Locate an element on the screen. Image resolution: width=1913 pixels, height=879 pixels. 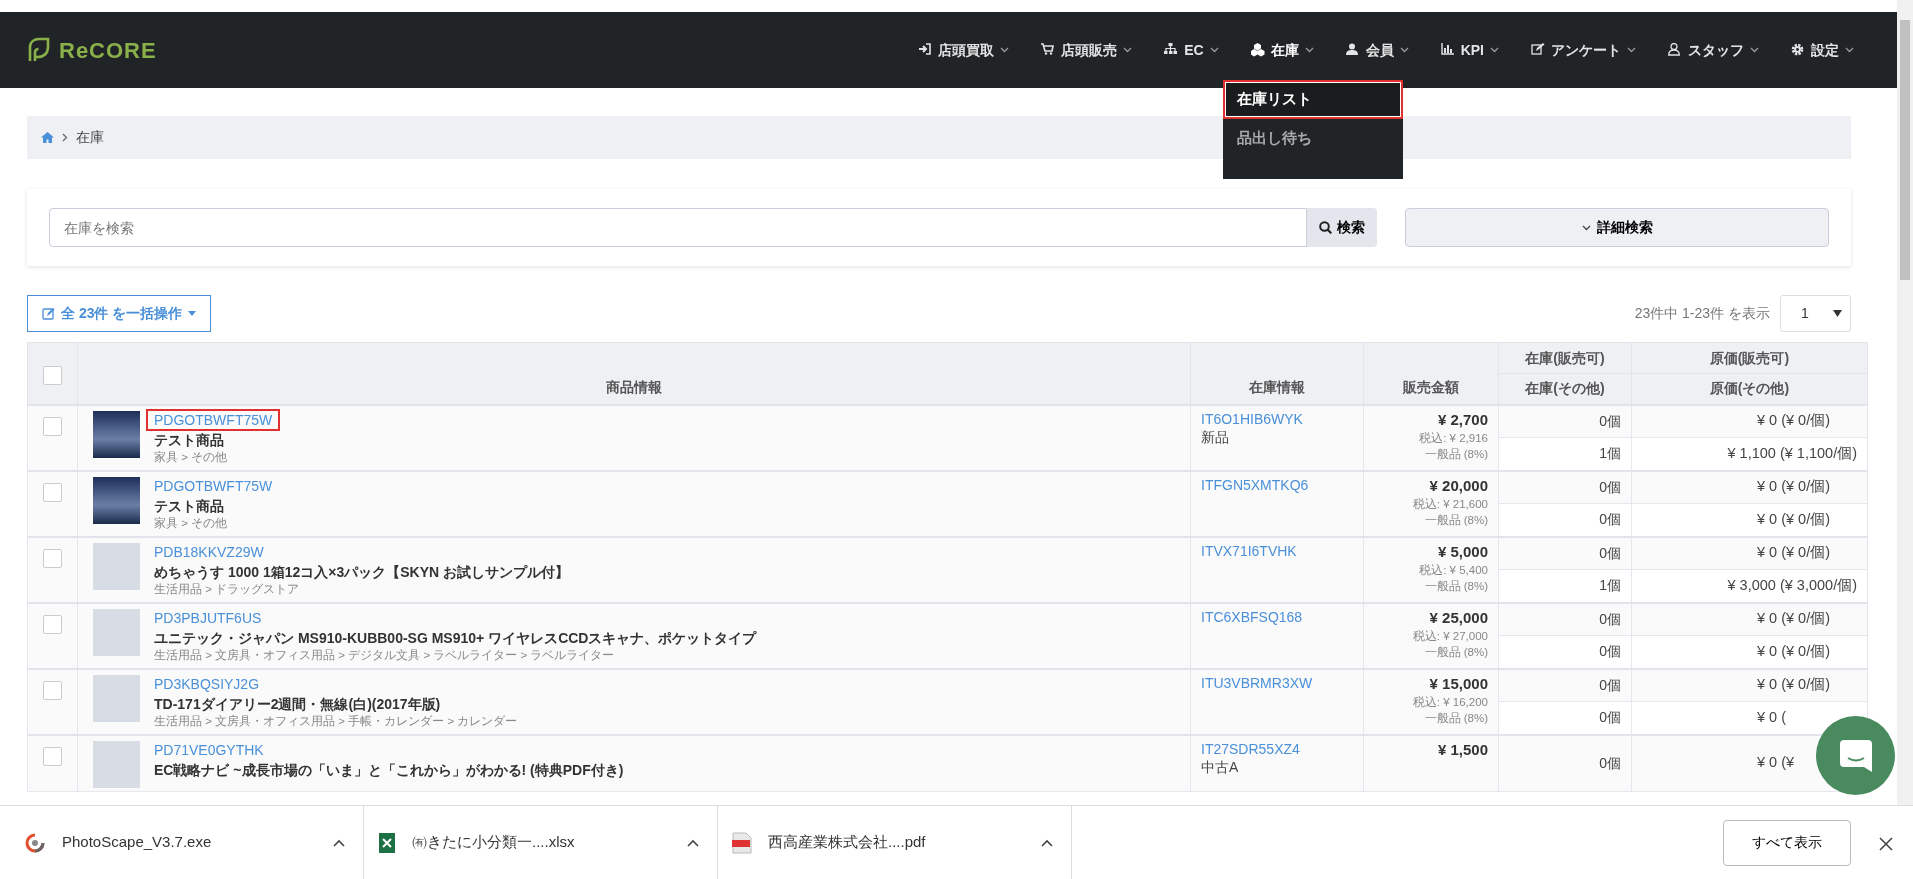
scrollbar is located at coordinates (1905, 402).